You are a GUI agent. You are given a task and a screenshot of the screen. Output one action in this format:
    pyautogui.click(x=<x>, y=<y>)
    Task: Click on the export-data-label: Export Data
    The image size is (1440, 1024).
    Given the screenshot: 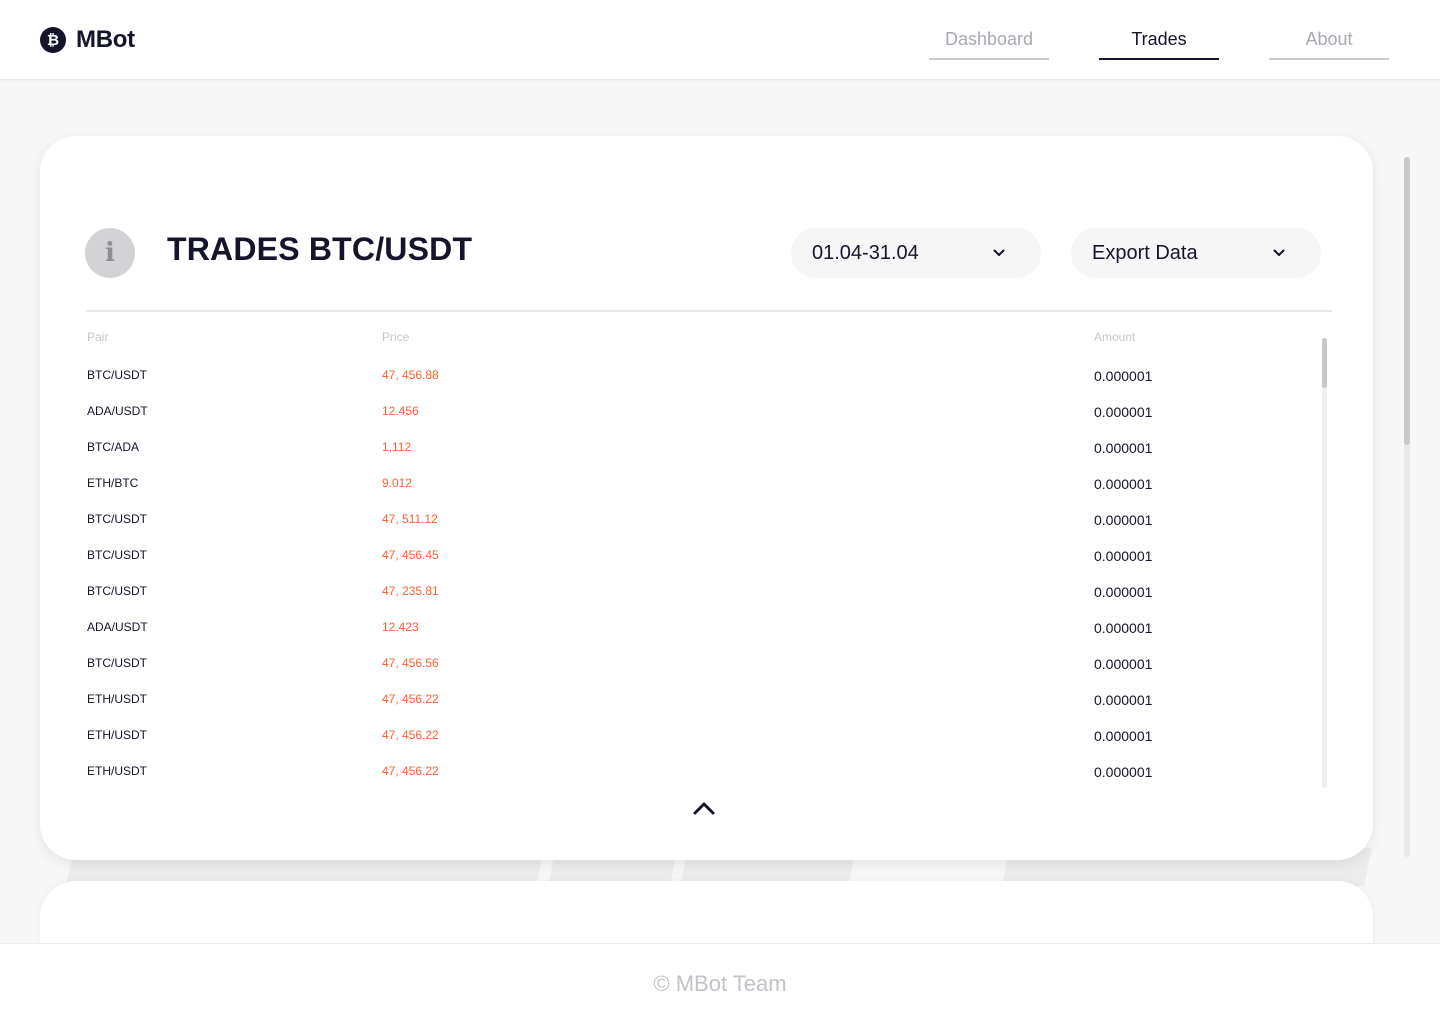 What is the action you would take?
    pyautogui.click(x=1145, y=252)
    